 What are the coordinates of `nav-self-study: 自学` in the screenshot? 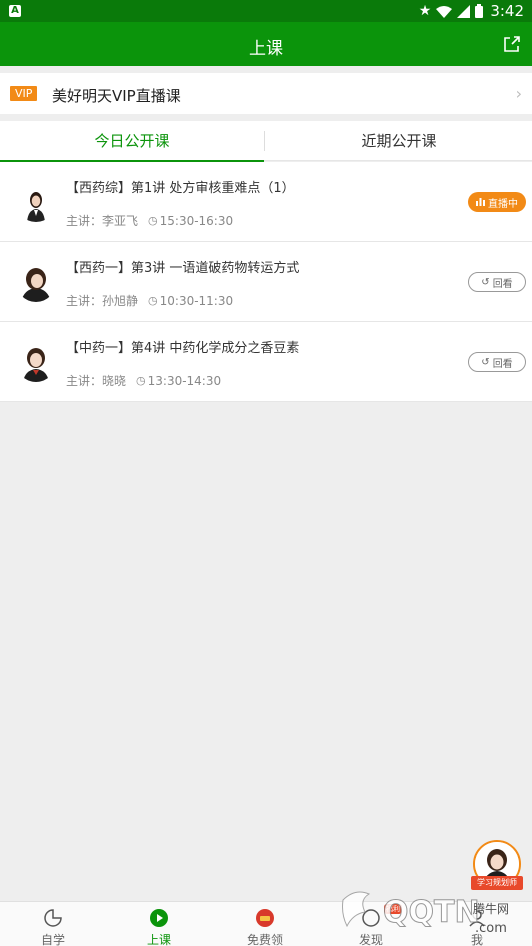 It's located at (53, 924).